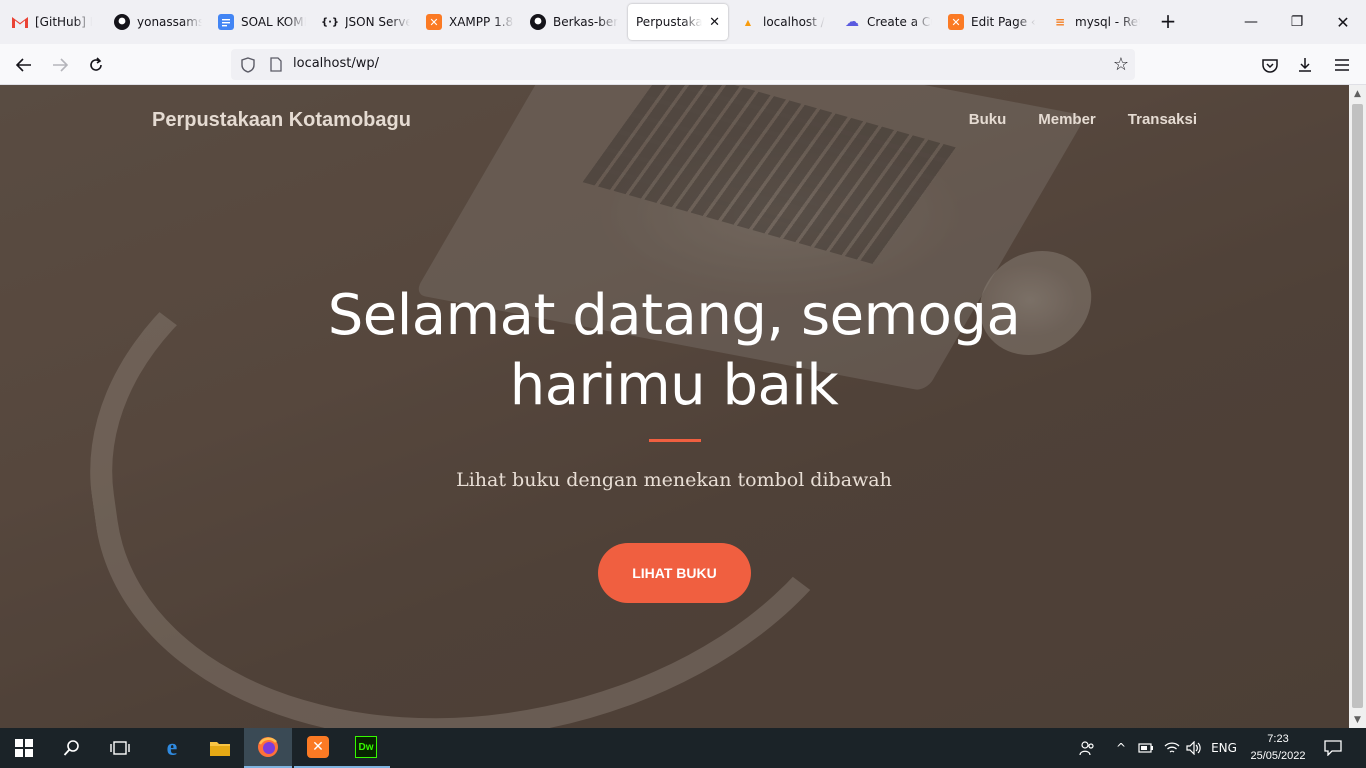  What do you see at coordinates (683, 748) in the screenshot?
I see `windows-taskbar: e ✕ Dw ^ ENG 7:23 25/05/2022` at bounding box center [683, 748].